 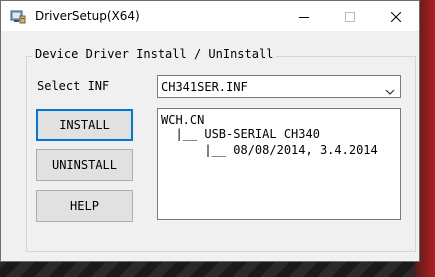 I want to click on close-button, so click(x=396, y=16).